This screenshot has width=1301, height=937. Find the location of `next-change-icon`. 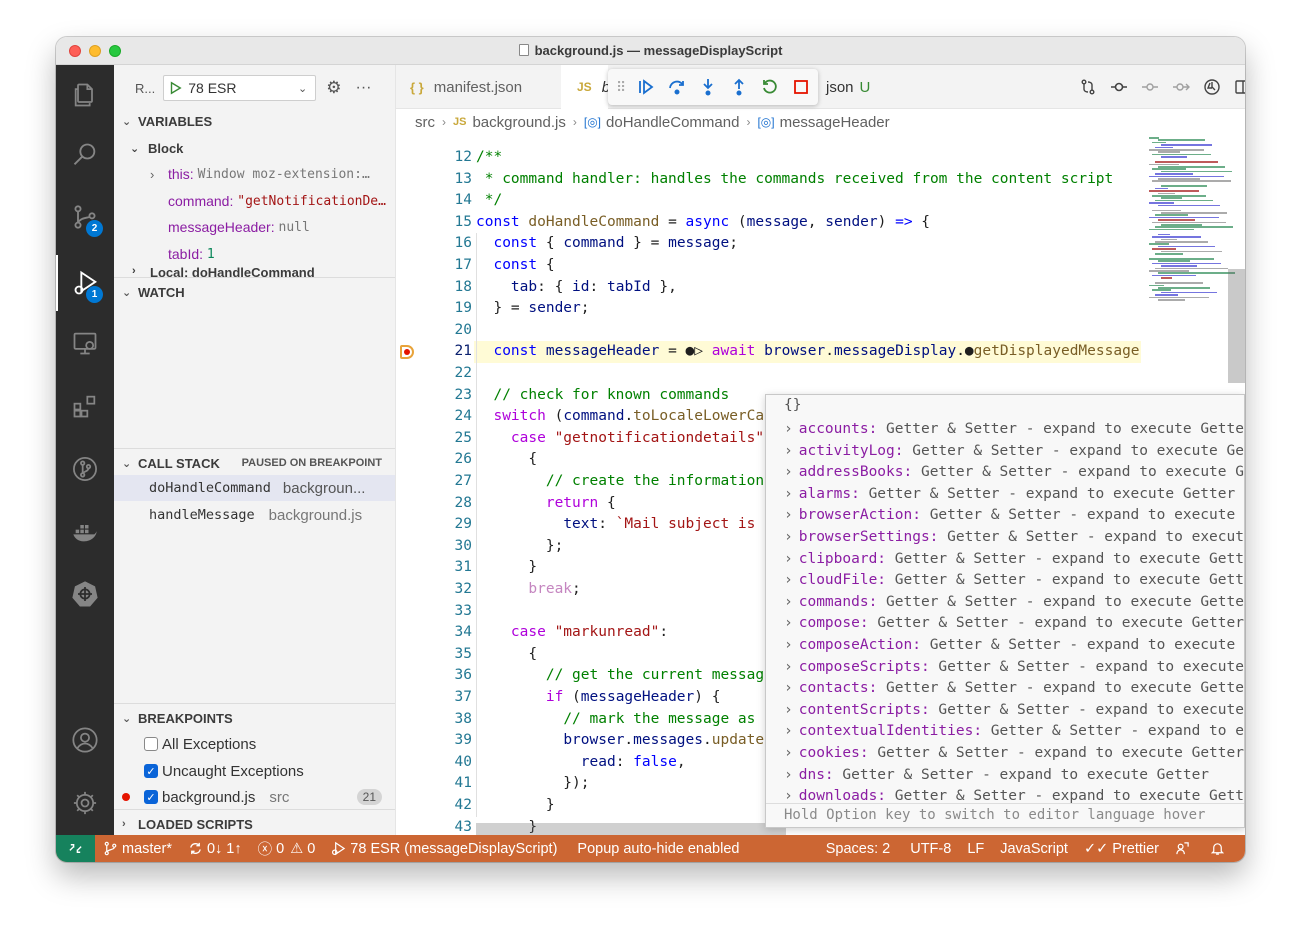

next-change-icon is located at coordinates (1180, 87).